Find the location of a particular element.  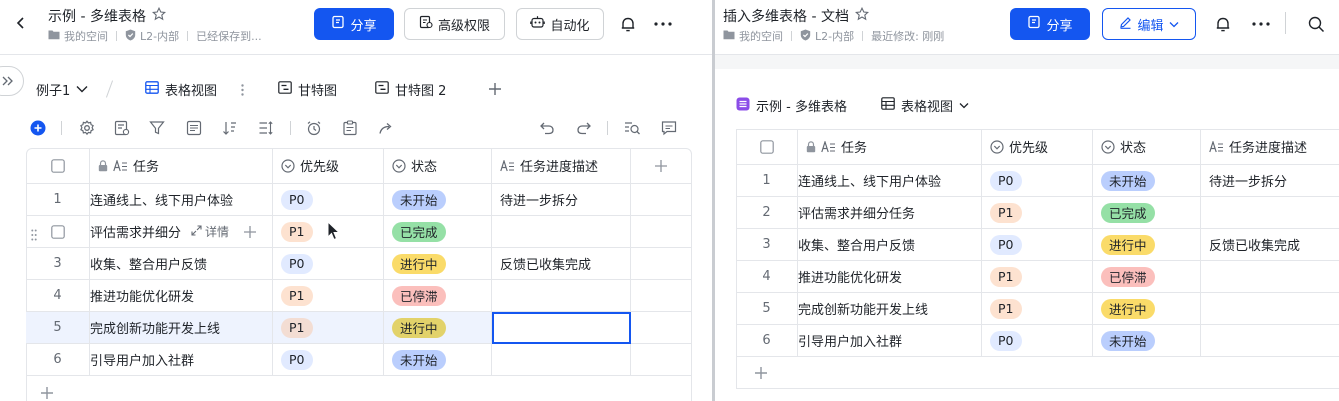

comment-icon is located at coordinates (669, 128).